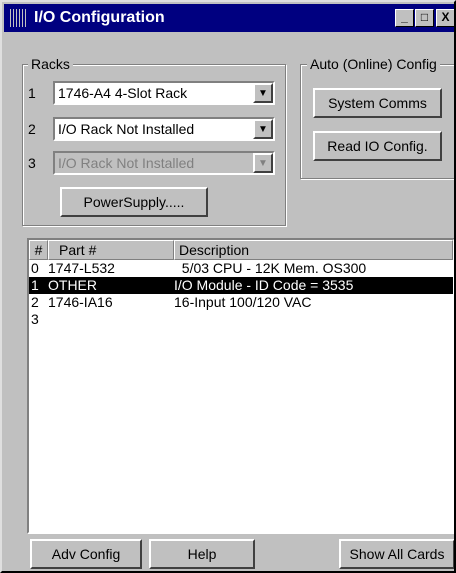  I want to click on system-comms-label: System Comms, so click(377, 103).